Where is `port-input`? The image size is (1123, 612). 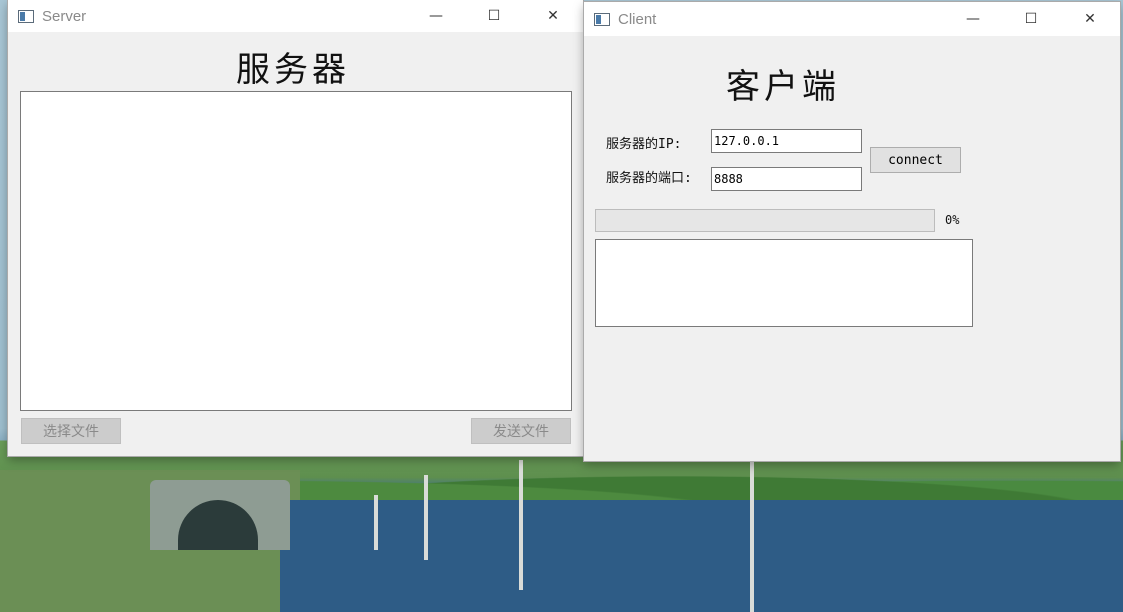
port-input is located at coordinates (786, 179).